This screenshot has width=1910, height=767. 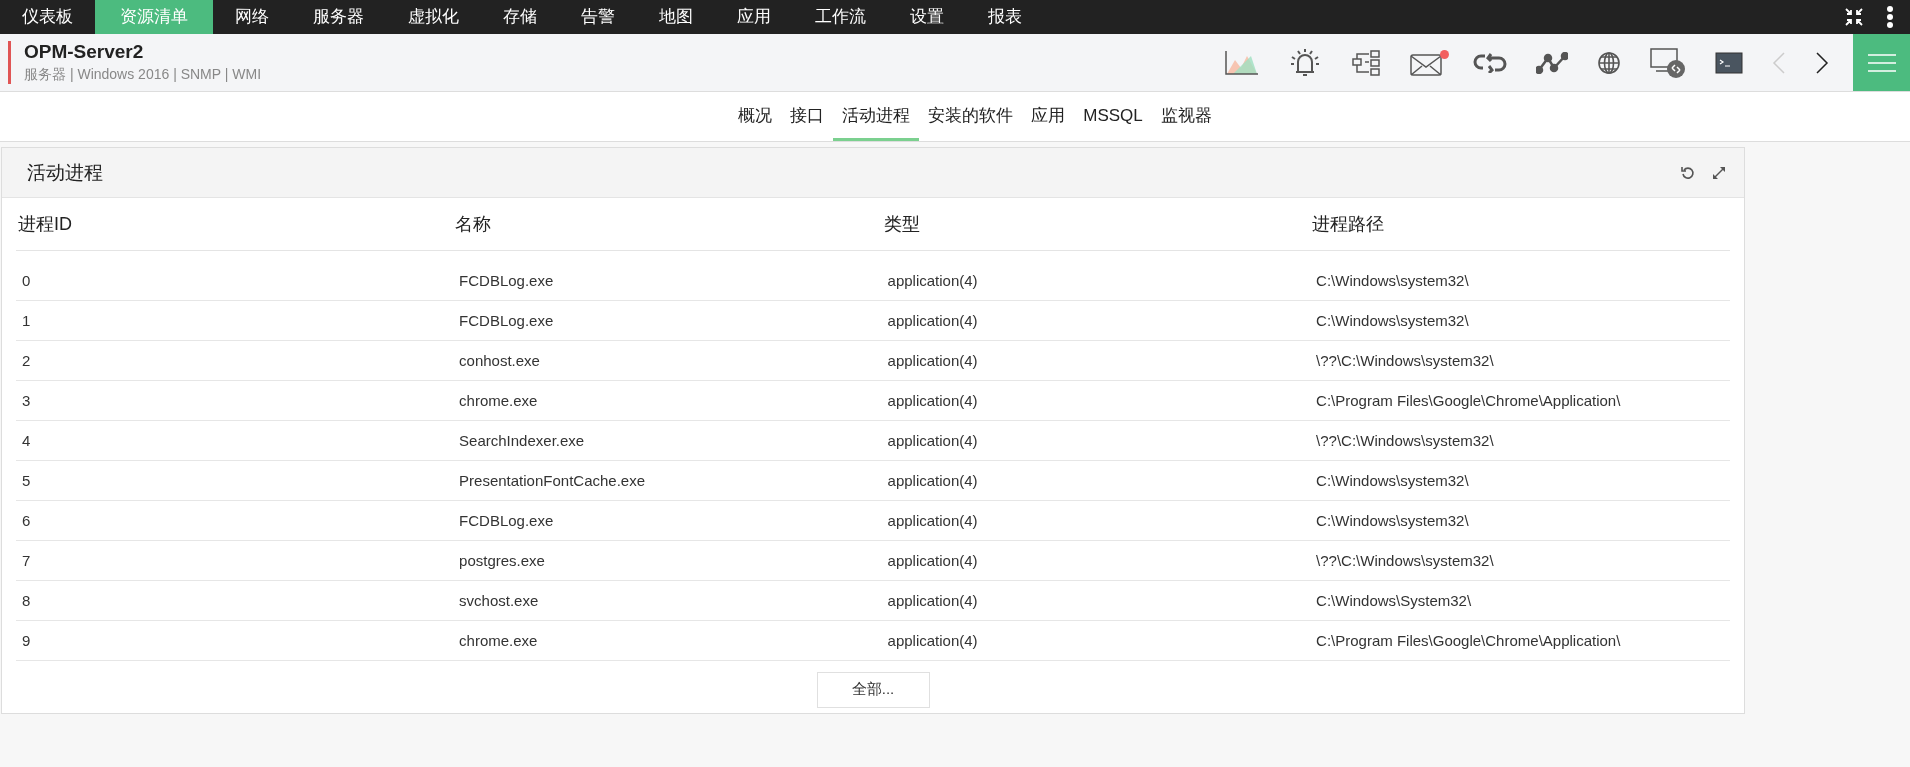 What do you see at coordinates (252, 17) in the screenshot?
I see `nav-tab: 网络` at bounding box center [252, 17].